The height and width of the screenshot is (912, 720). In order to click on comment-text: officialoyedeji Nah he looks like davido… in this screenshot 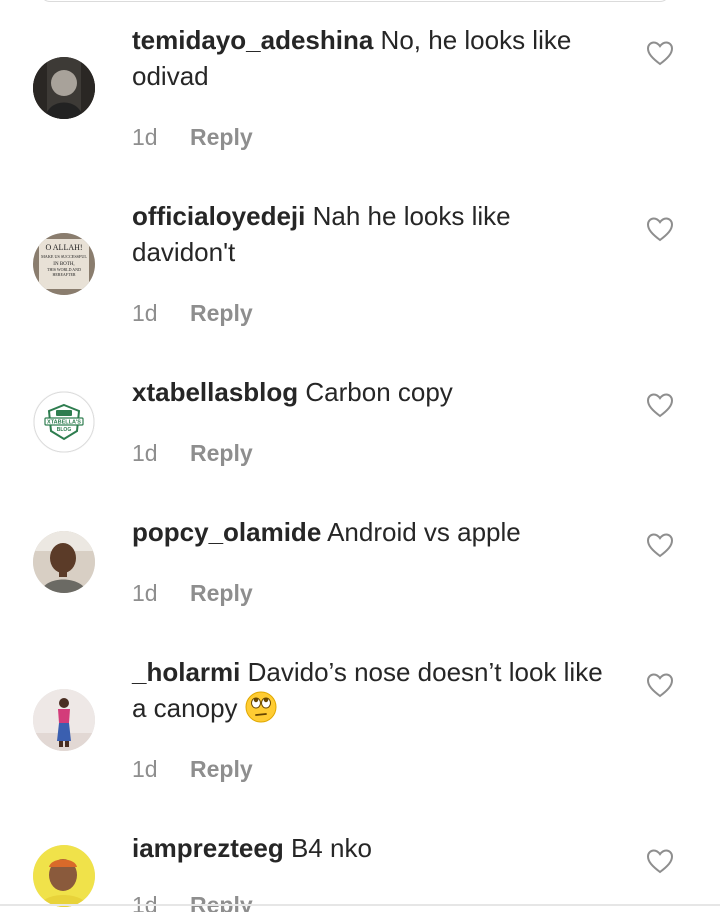, I will do `click(372, 234)`.